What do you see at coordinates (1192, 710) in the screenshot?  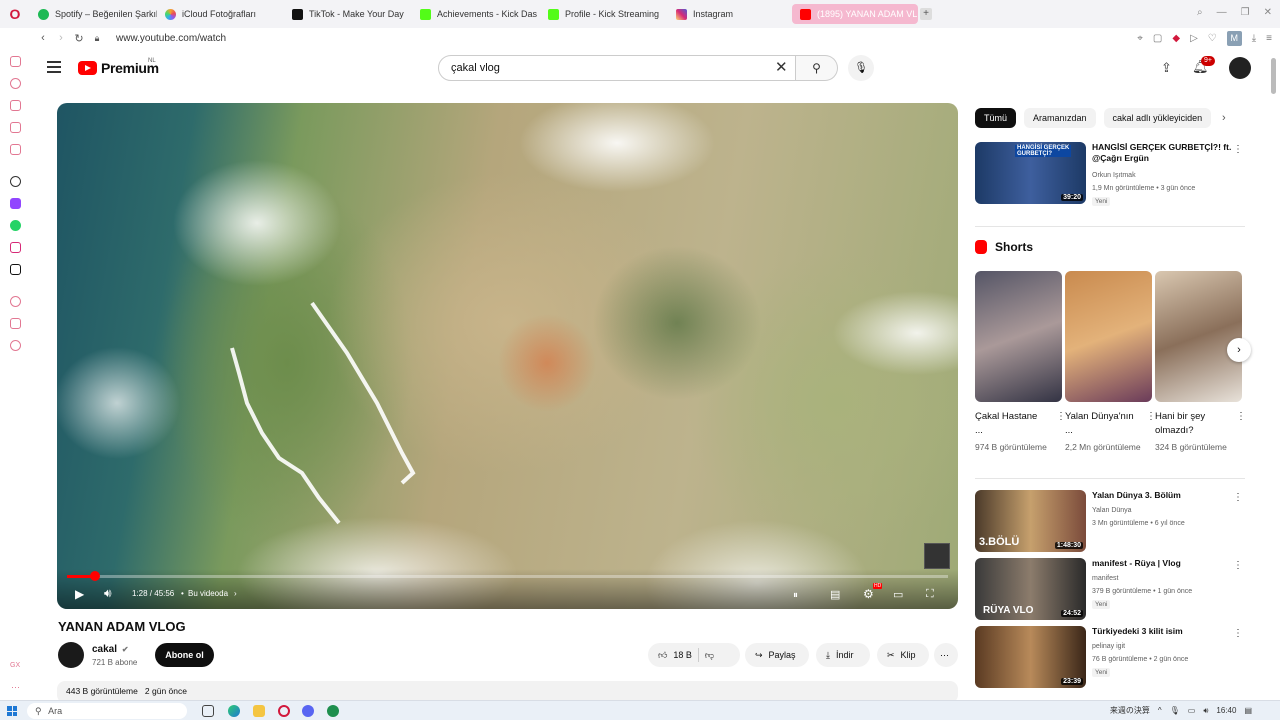 I see `network-icon: ▭` at bounding box center [1192, 710].